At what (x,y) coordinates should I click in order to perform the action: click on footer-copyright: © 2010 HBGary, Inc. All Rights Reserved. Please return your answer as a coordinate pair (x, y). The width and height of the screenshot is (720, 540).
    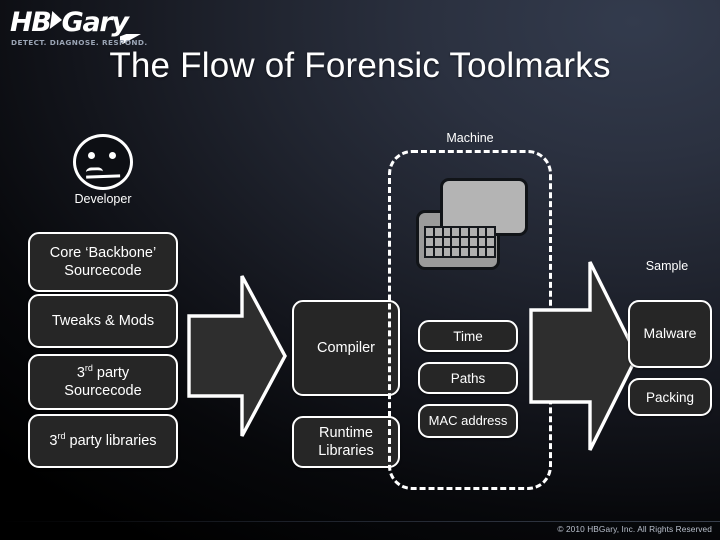
    Looking at the image, I should click on (634, 529).